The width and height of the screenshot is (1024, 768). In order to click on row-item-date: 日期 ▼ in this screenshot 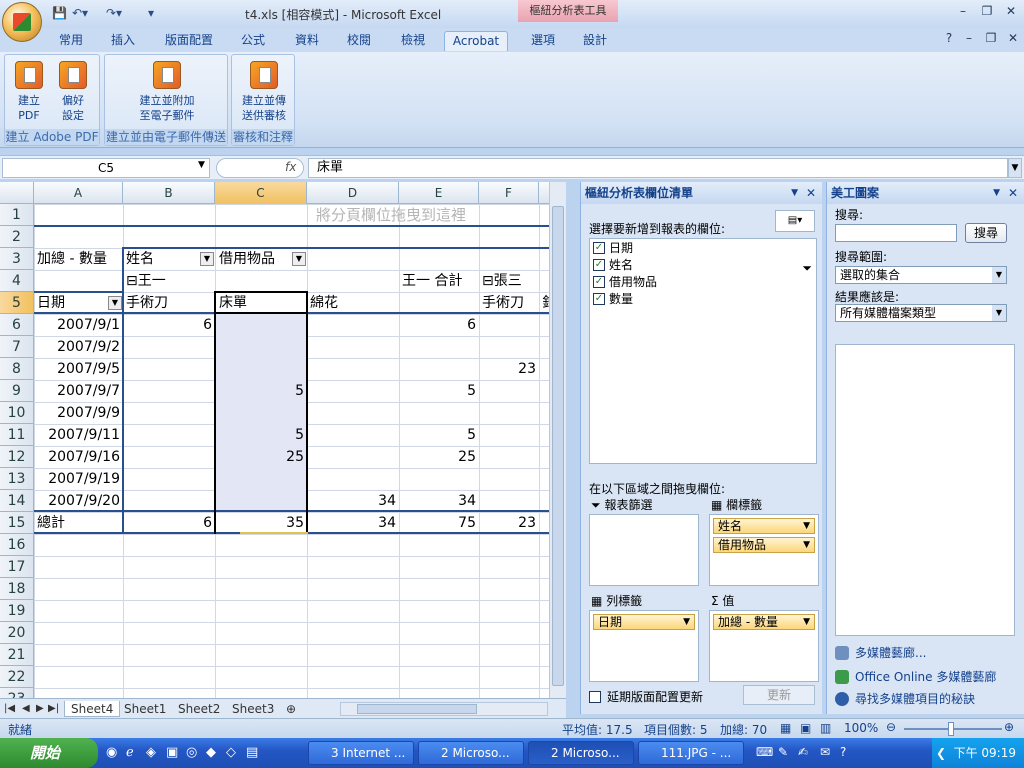, I will do `click(644, 622)`.